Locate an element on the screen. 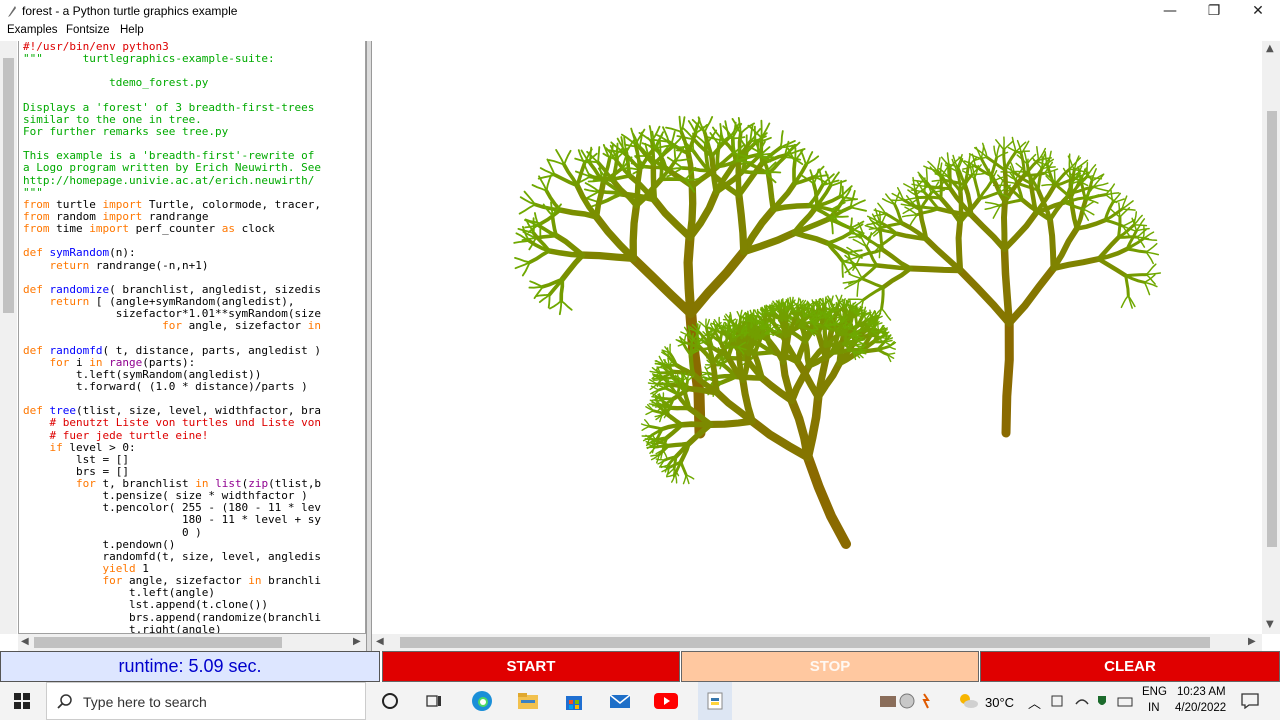 The image size is (1280, 720). scroll-down-icon: ▼ is located at coordinates (1270, 624).